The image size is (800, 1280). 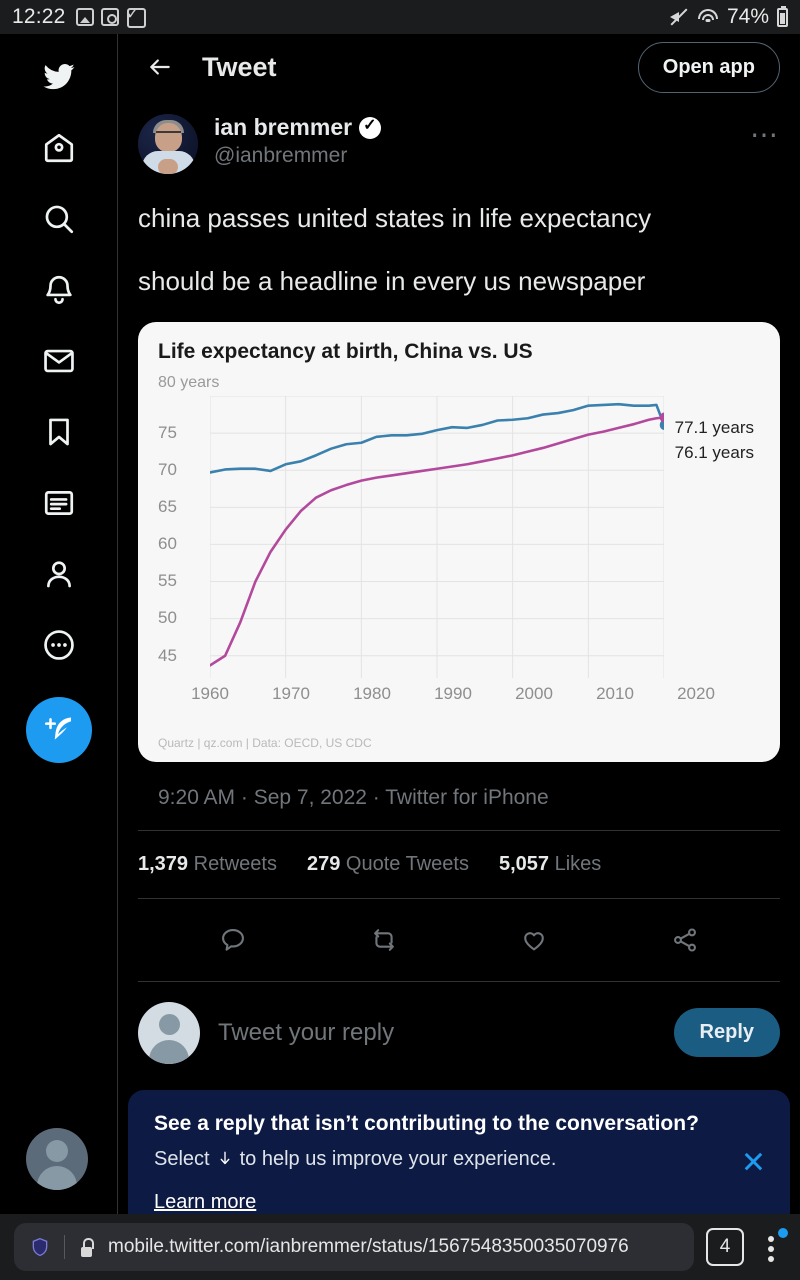 I want to click on stat-item: 279 Quote Tweets, so click(x=388, y=864).